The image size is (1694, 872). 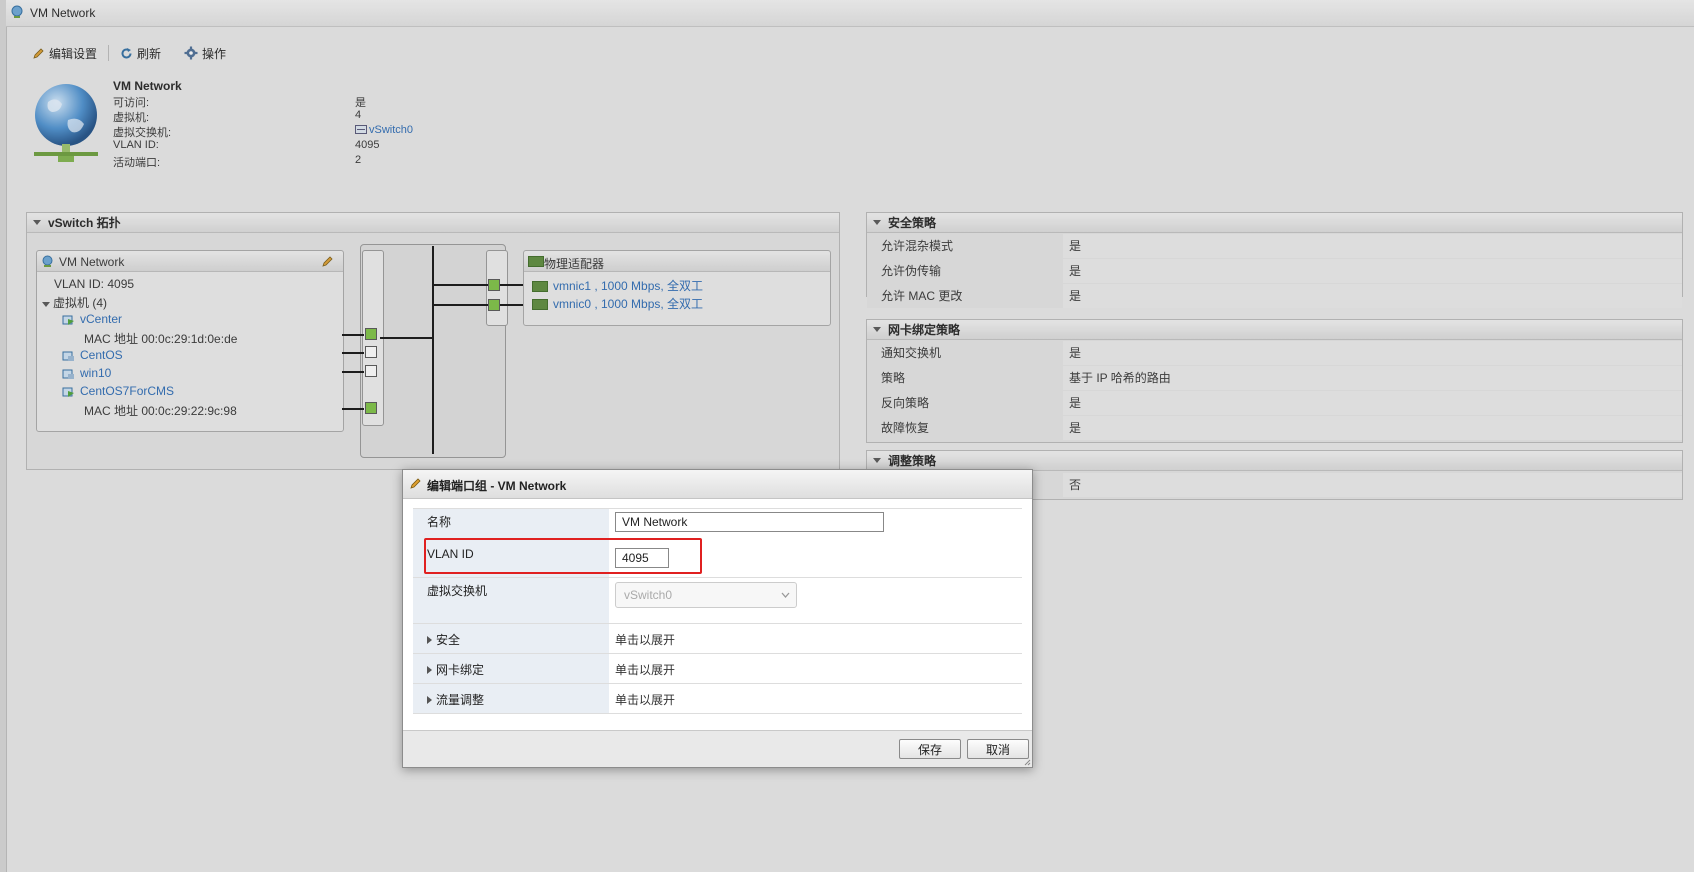 I want to click on vswitch-field-label: 虚拟交换机, so click(x=511, y=600).